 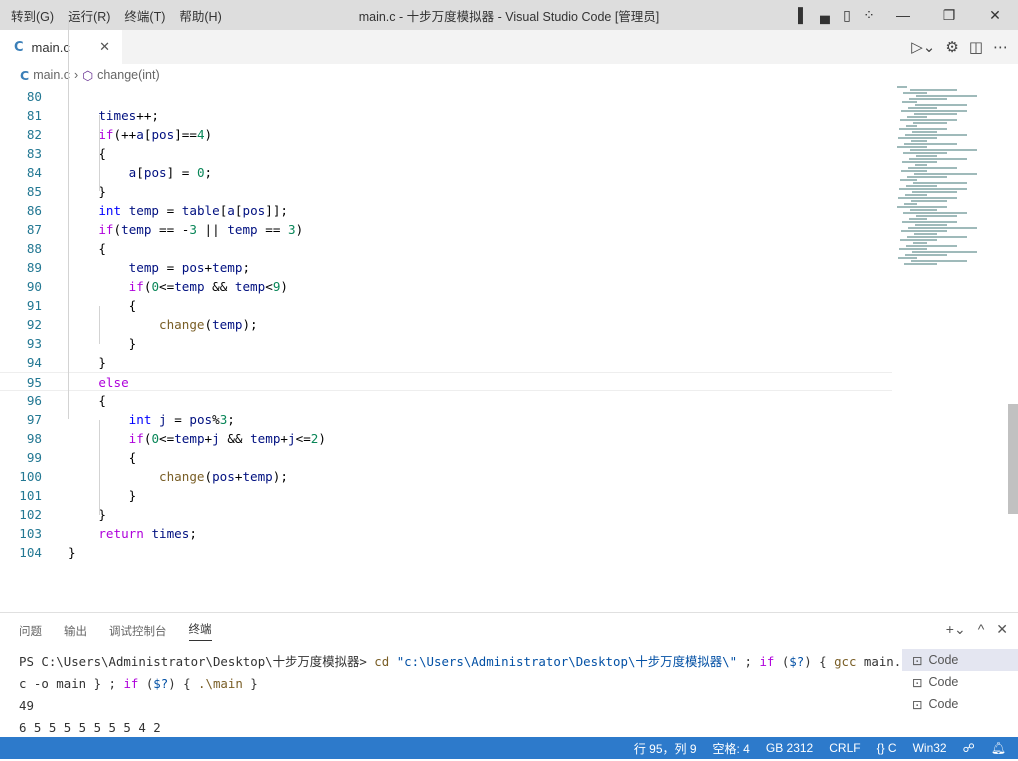 What do you see at coordinates (128, 75) in the screenshot?
I see `breadcrumb-symbol: change(int)` at bounding box center [128, 75].